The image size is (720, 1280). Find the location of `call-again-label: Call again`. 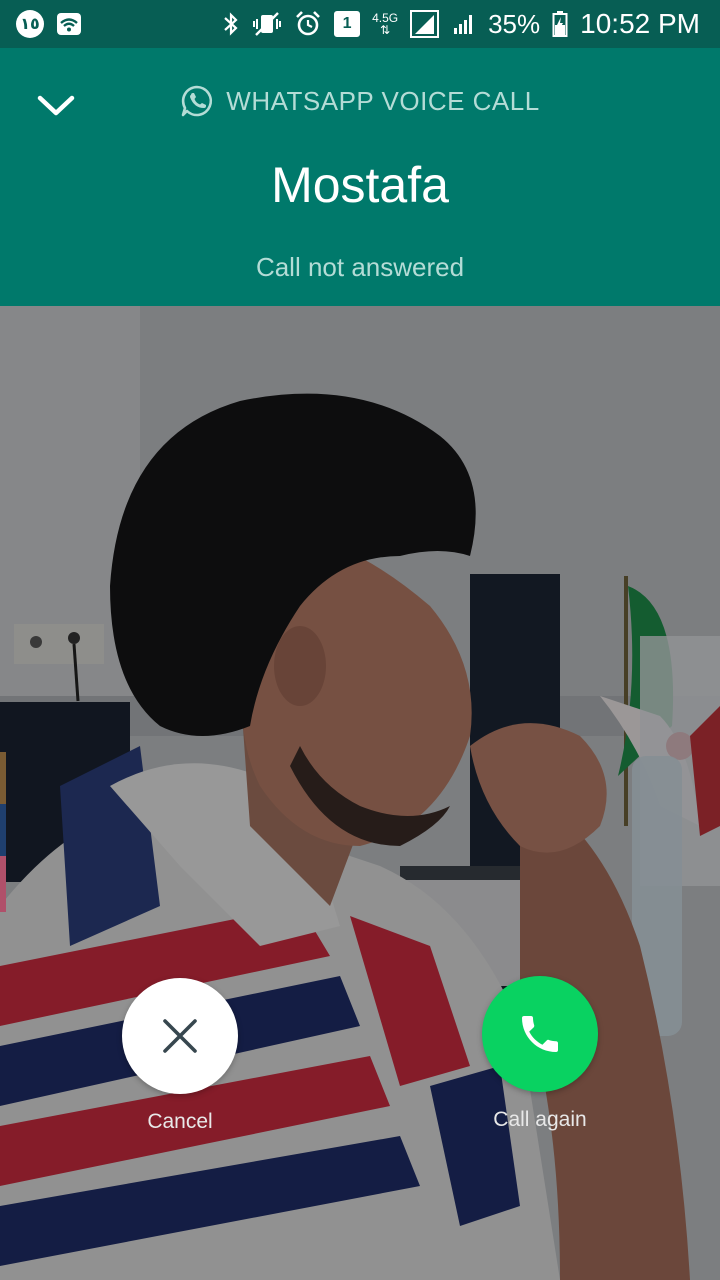

call-again-label: Call again is located at coordinates (540, 1119).